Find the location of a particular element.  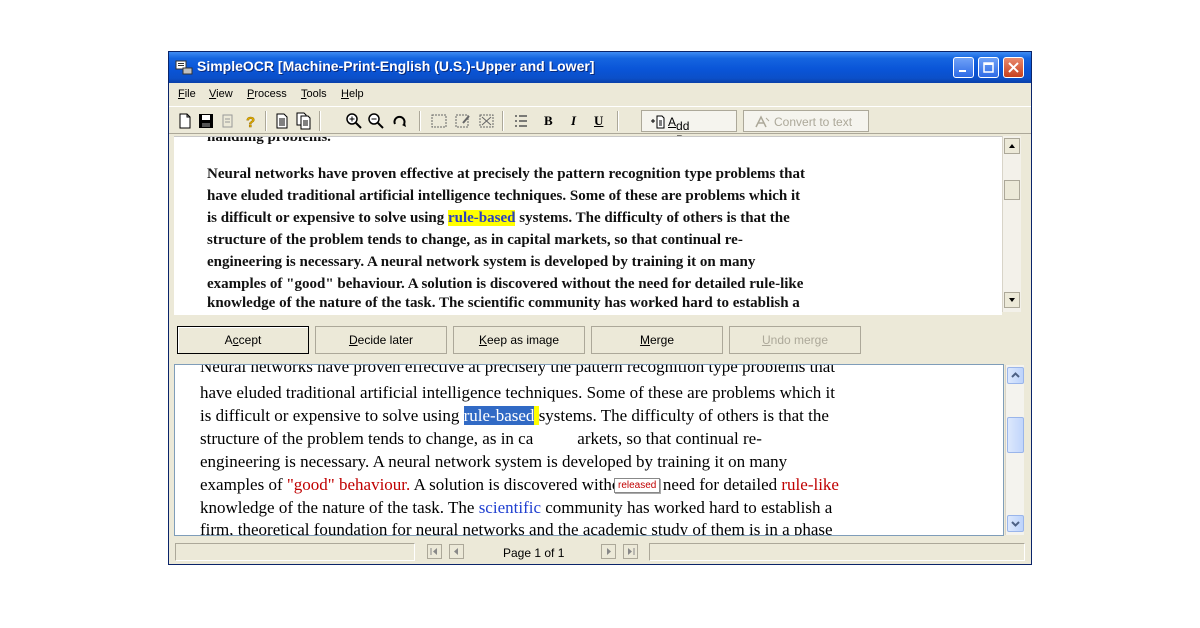

first-page-icon is located at coordinates (433, 551).